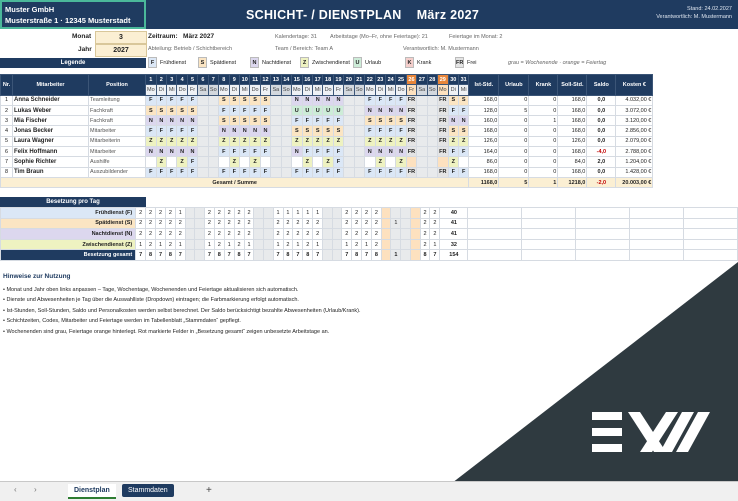 The height and width of the screenshot is (501, 738). Describe the element at coordinates (121, 50) in the screenshot. I see `year-input: 2027` at that location.